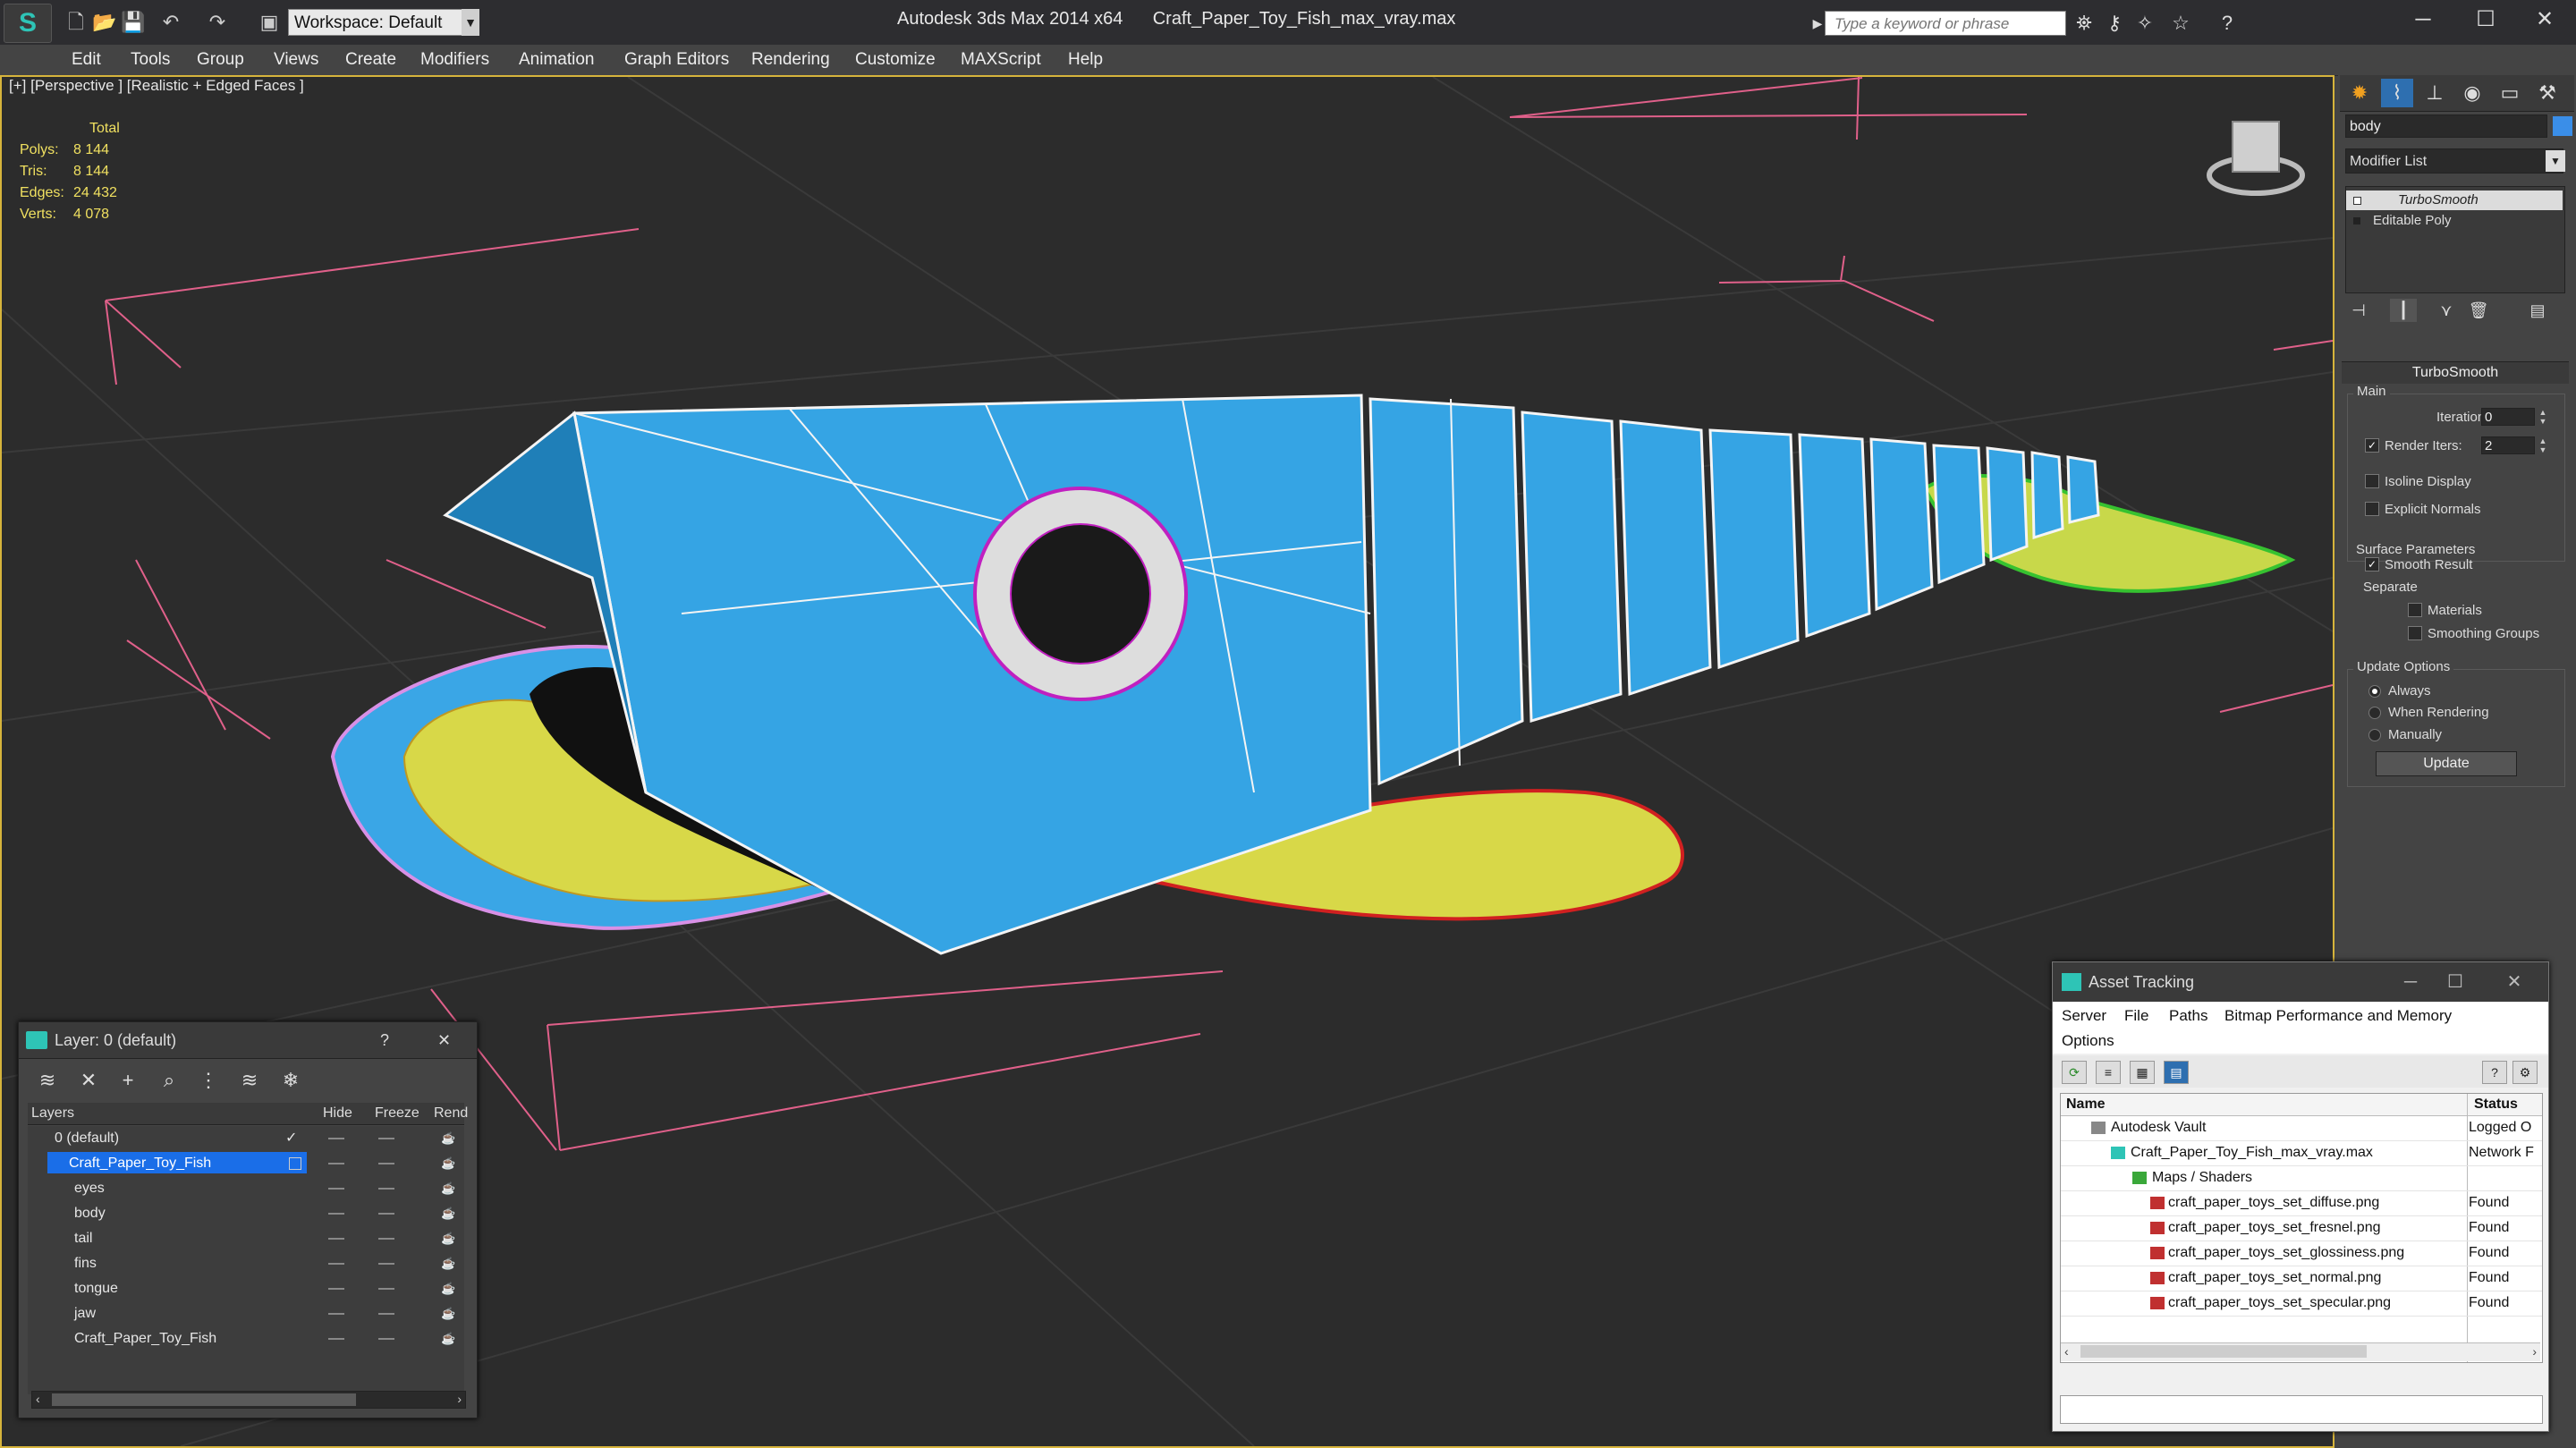  I want to click on show-end-result-icon: ┃, so click(2403, 310).